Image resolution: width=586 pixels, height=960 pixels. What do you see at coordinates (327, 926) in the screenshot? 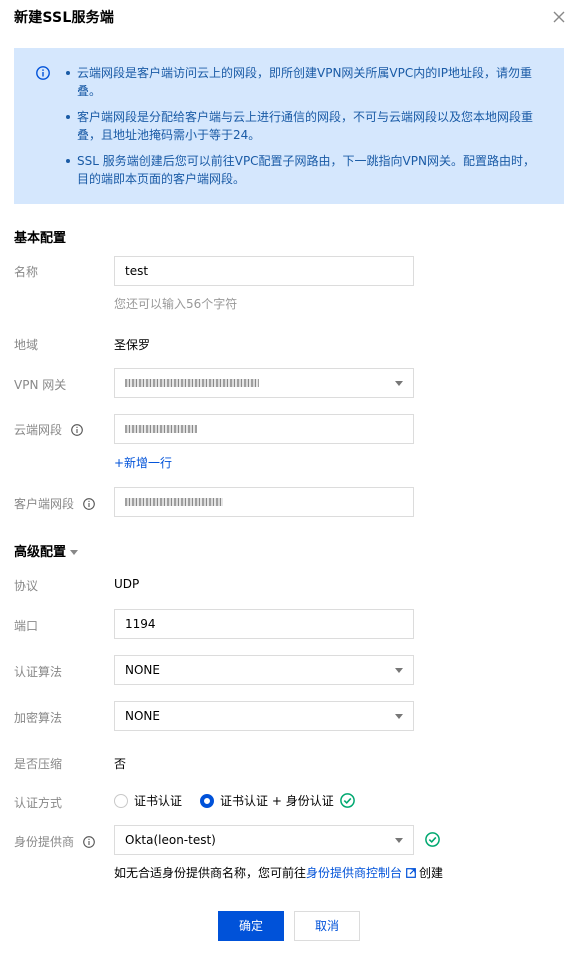
I see `cancel-button: 取消` at bounding box center [327, 926].